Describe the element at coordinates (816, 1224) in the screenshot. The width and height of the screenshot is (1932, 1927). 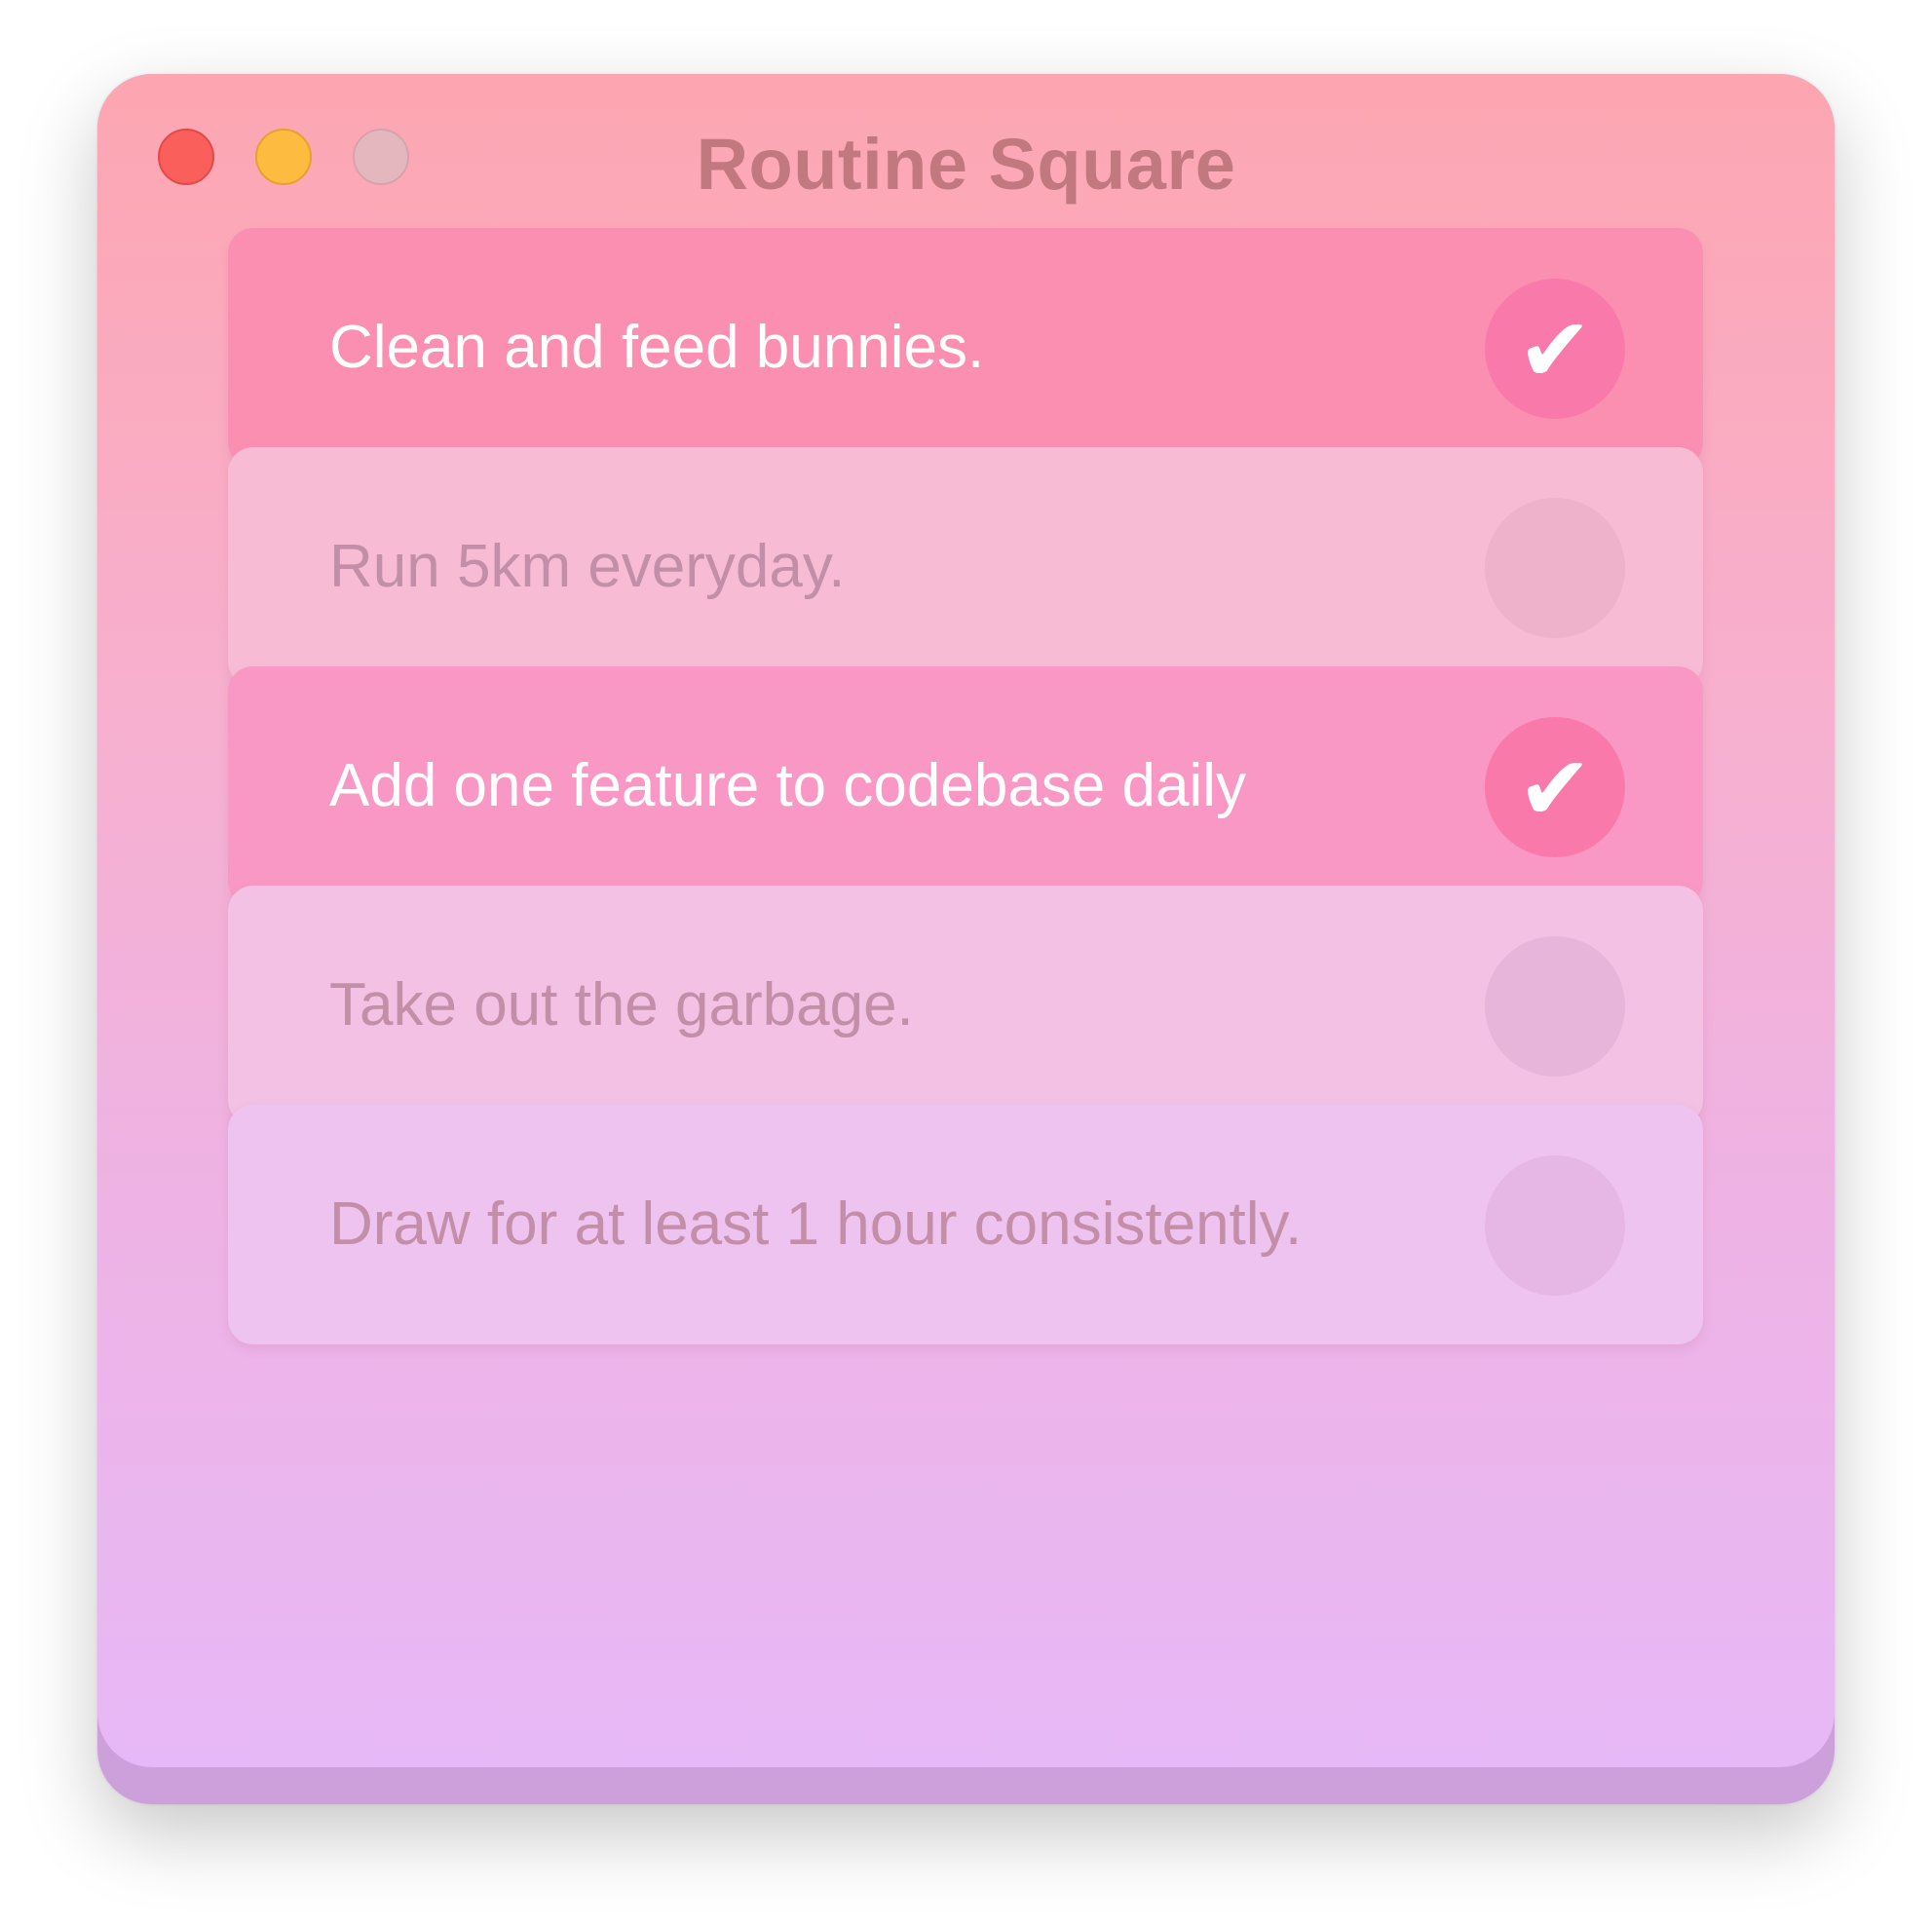
I see `task-label: Draw for at least 1 hour consistently.` at that location.